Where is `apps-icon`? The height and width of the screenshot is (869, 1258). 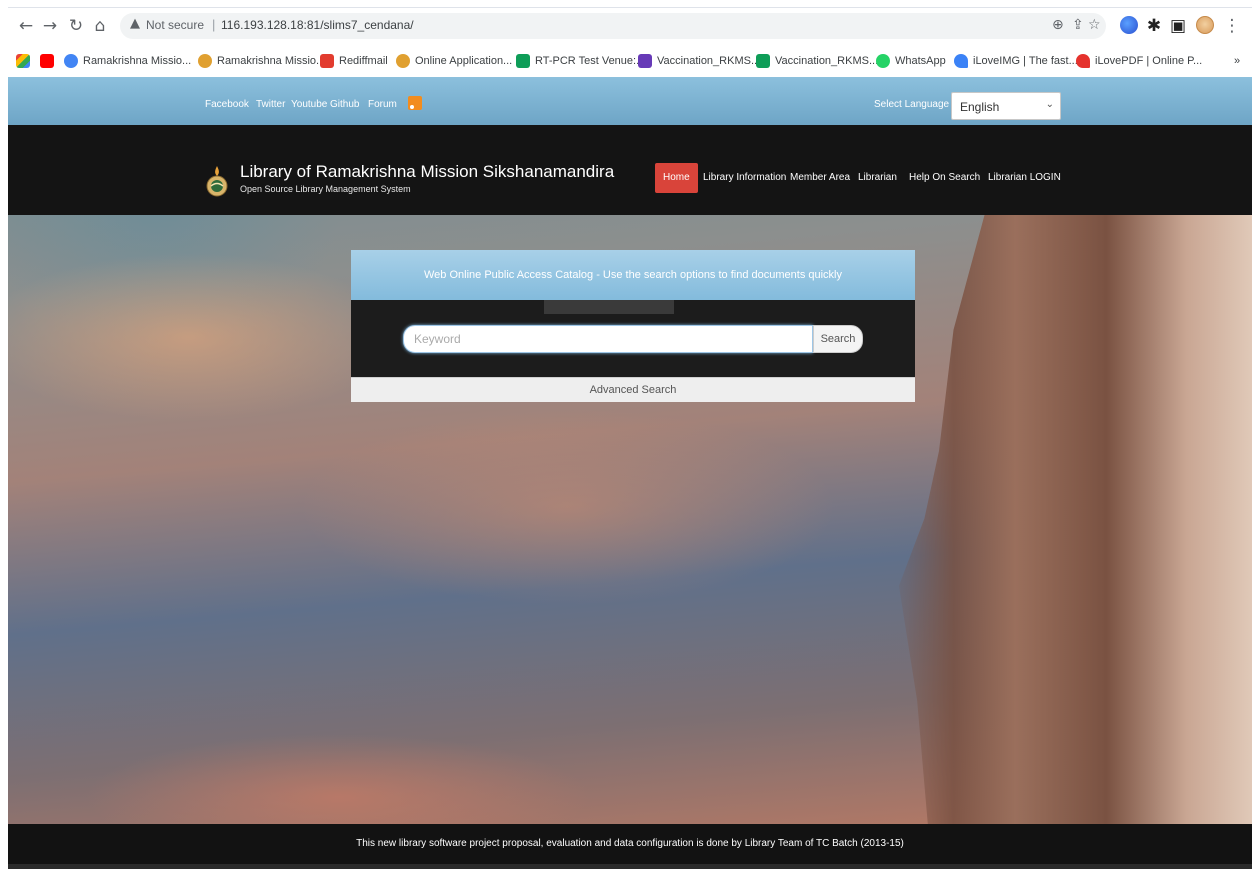
apps-icon is located at coordinates (25, 61).